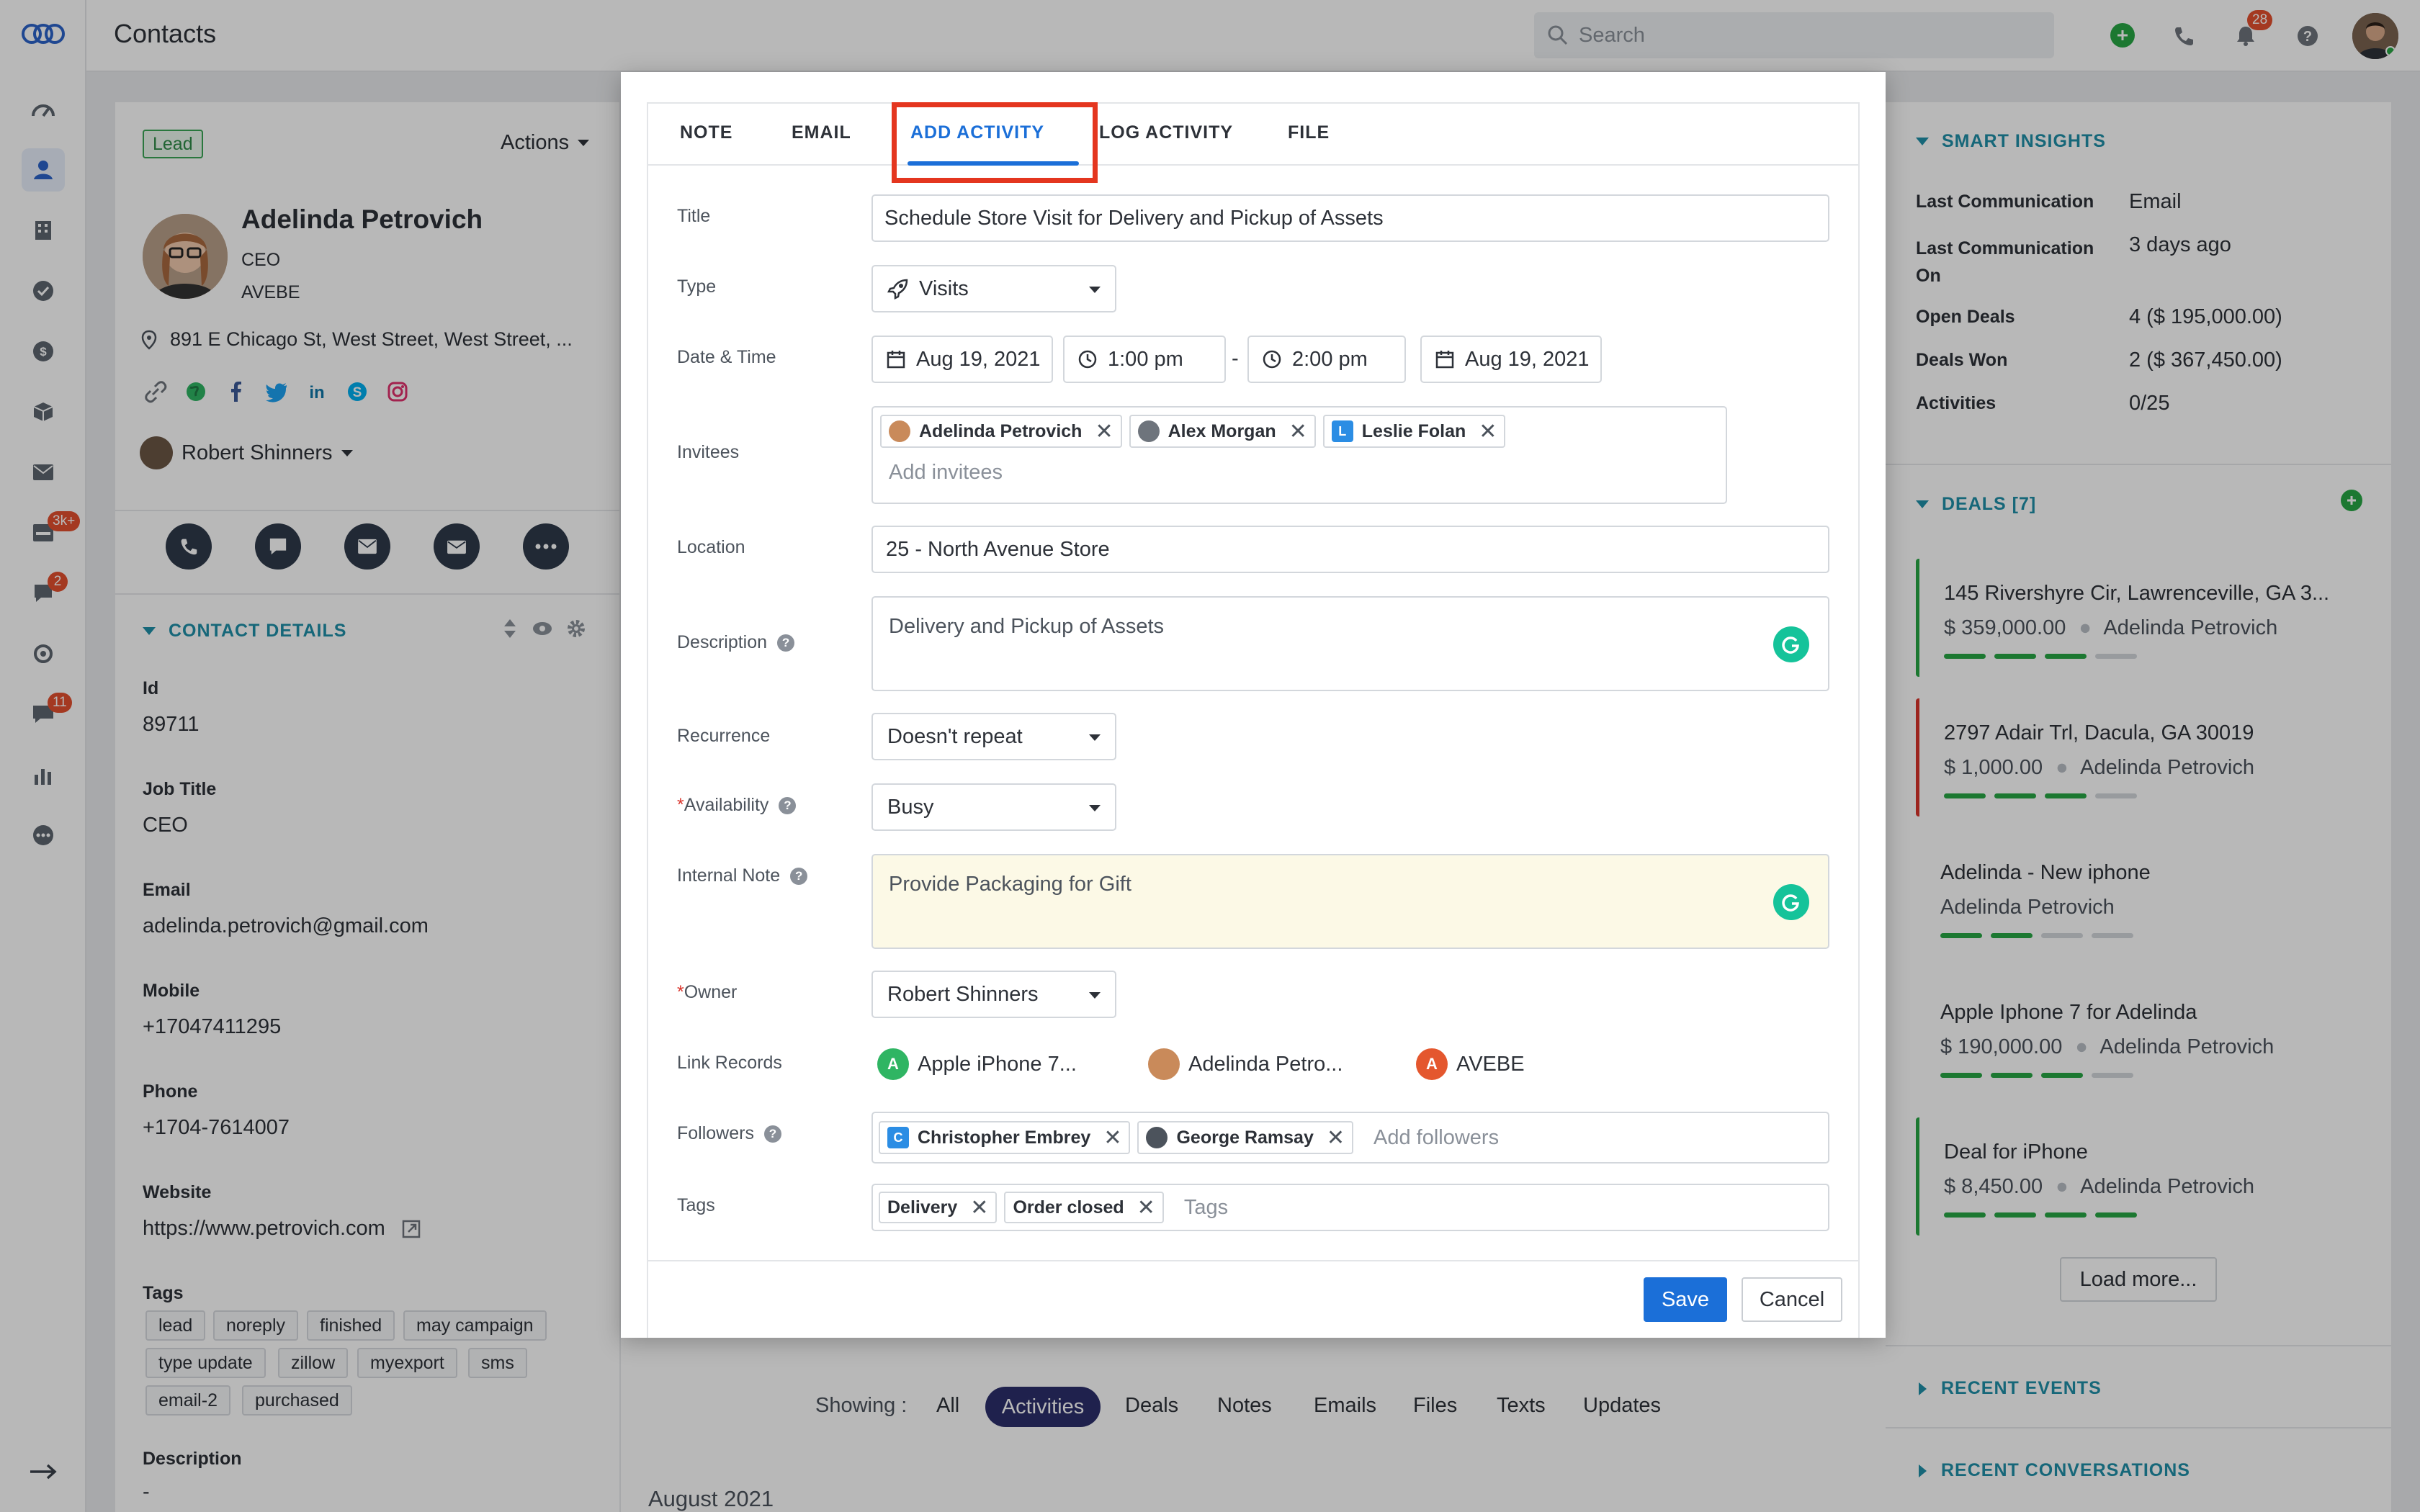 The image size is (2420, 1512). Describe the element at coordinates (706, 132) in the screenshot. I see `tab-note: NOTE` at that location.